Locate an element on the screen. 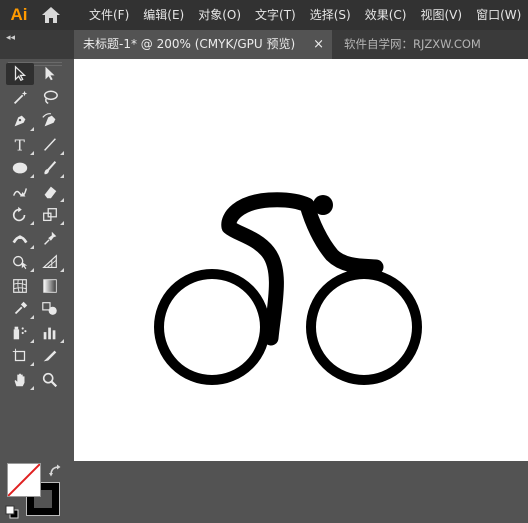  selection-tool is located at coordinates (20, 74).